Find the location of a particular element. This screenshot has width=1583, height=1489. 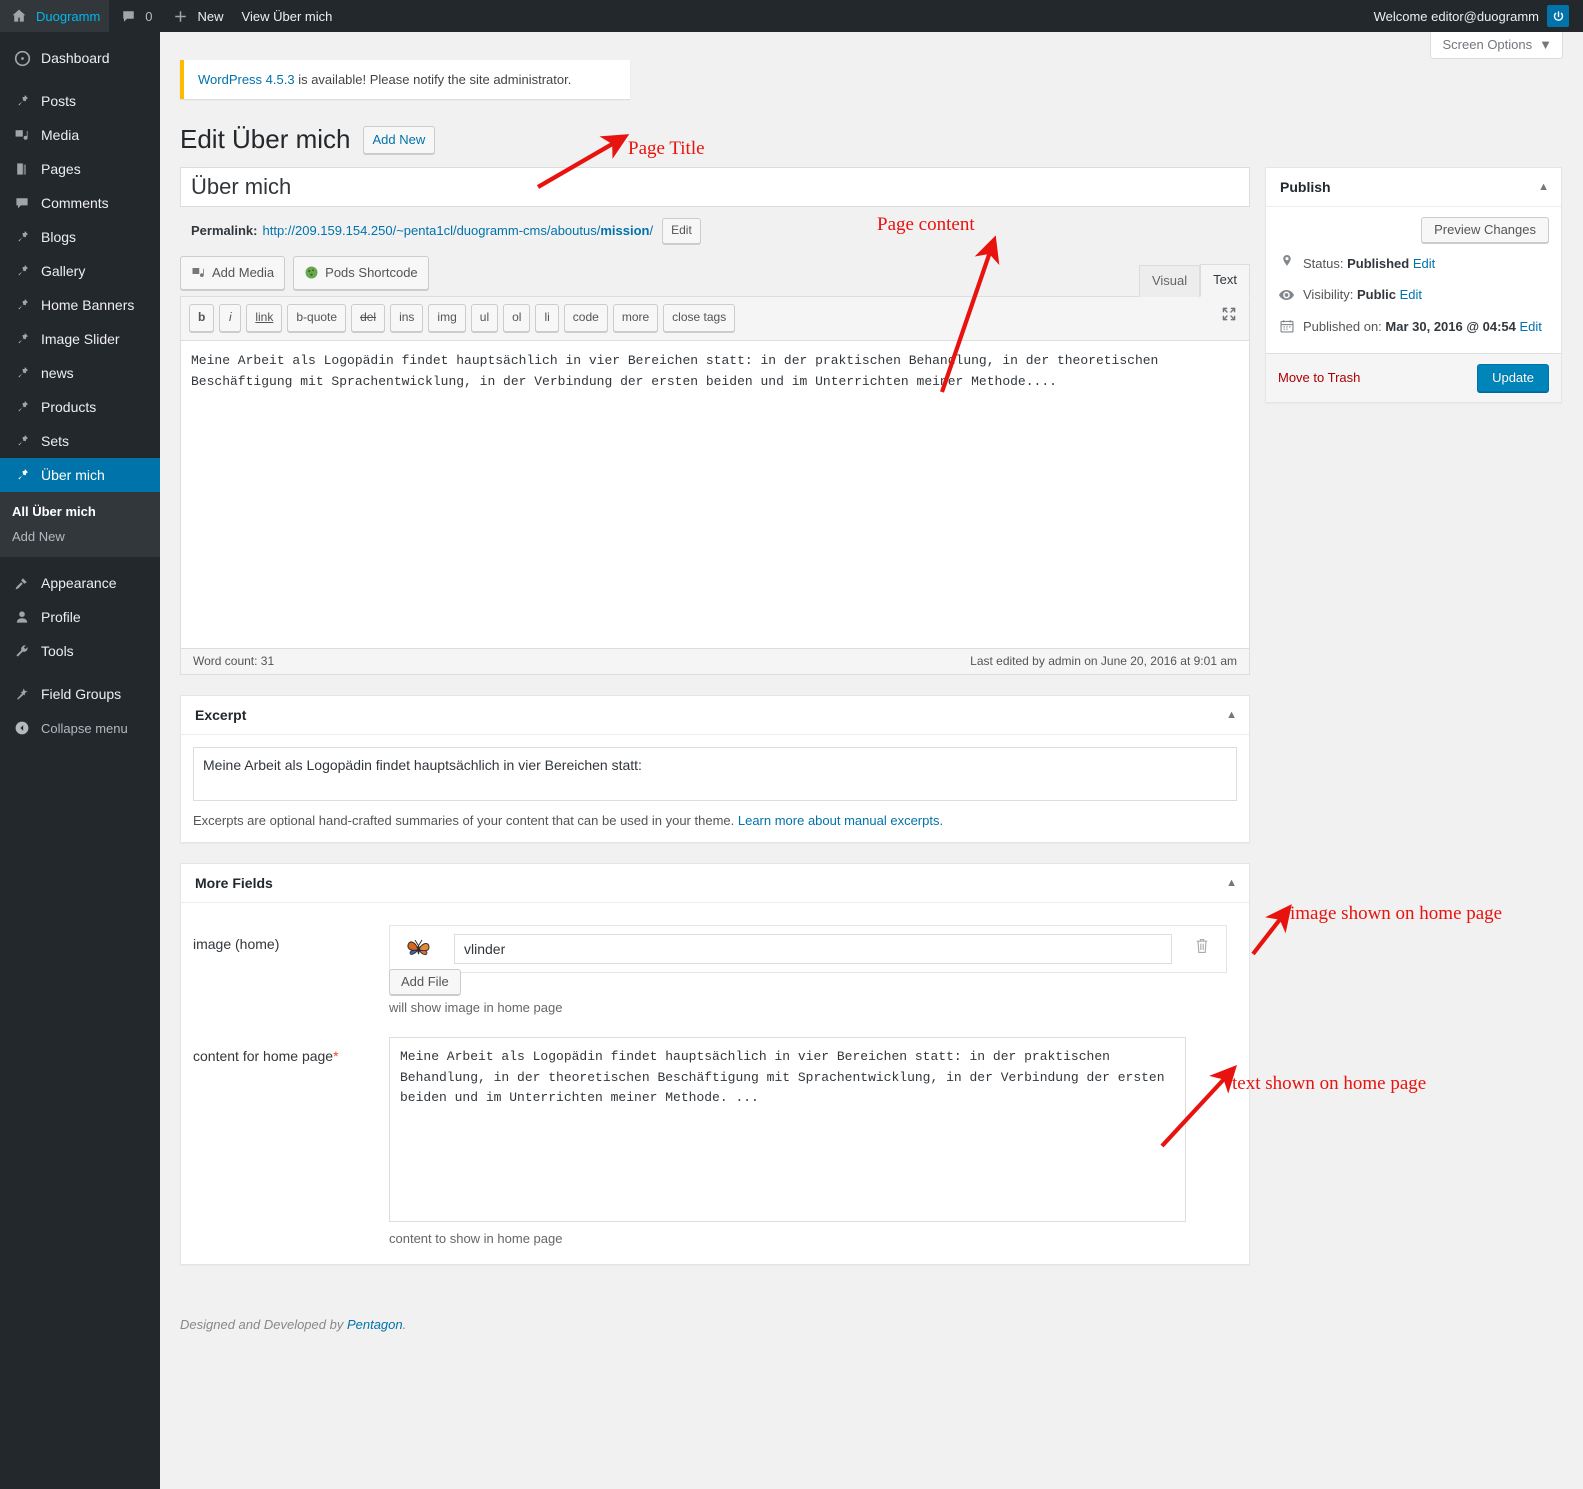

quicktag-img: img is located at coordinates (447, 318).